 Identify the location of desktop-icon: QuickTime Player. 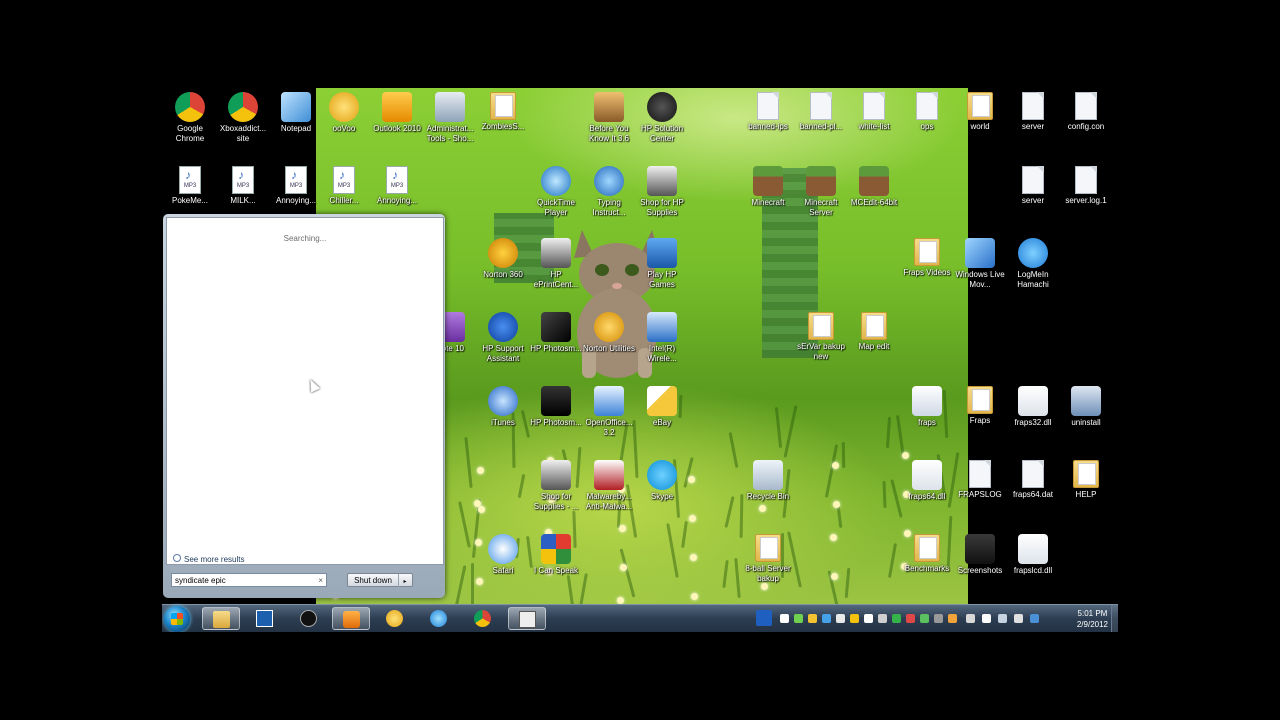
(556, 192).